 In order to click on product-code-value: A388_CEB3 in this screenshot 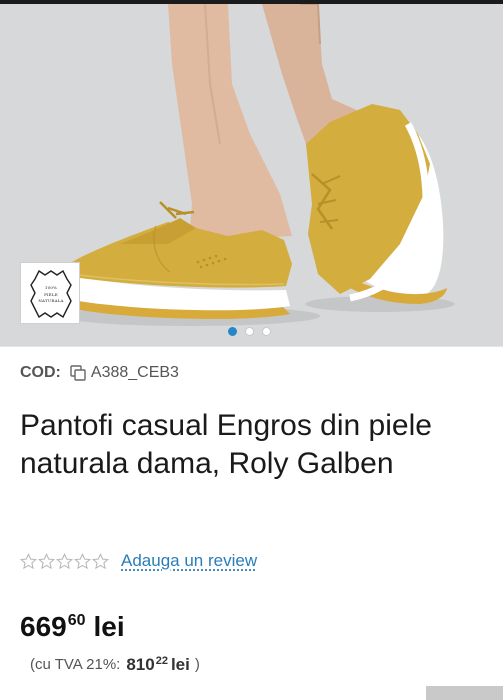, I will do `click(134, 372)`.